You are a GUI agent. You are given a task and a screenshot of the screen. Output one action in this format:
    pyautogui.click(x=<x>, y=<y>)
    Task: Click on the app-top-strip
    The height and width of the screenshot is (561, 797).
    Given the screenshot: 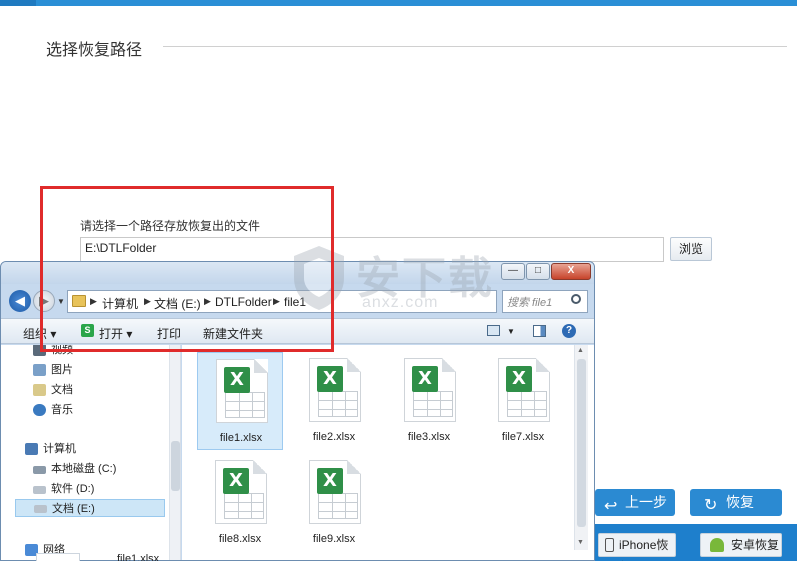 What is the action you would take?
    pyautogui.click(x=398, y=3)
    